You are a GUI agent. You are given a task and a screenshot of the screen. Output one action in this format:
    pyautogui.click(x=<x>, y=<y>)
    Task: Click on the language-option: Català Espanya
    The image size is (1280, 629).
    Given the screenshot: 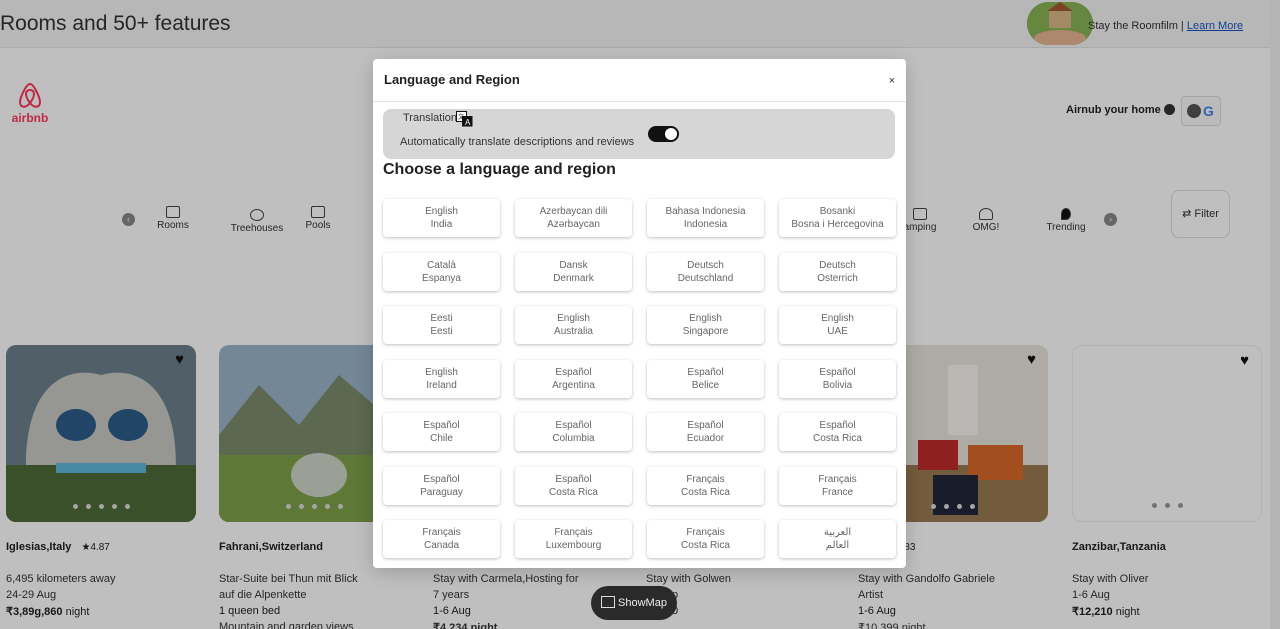 What is the action you would take?
    pyautogui.click(x=441, y=271)
    